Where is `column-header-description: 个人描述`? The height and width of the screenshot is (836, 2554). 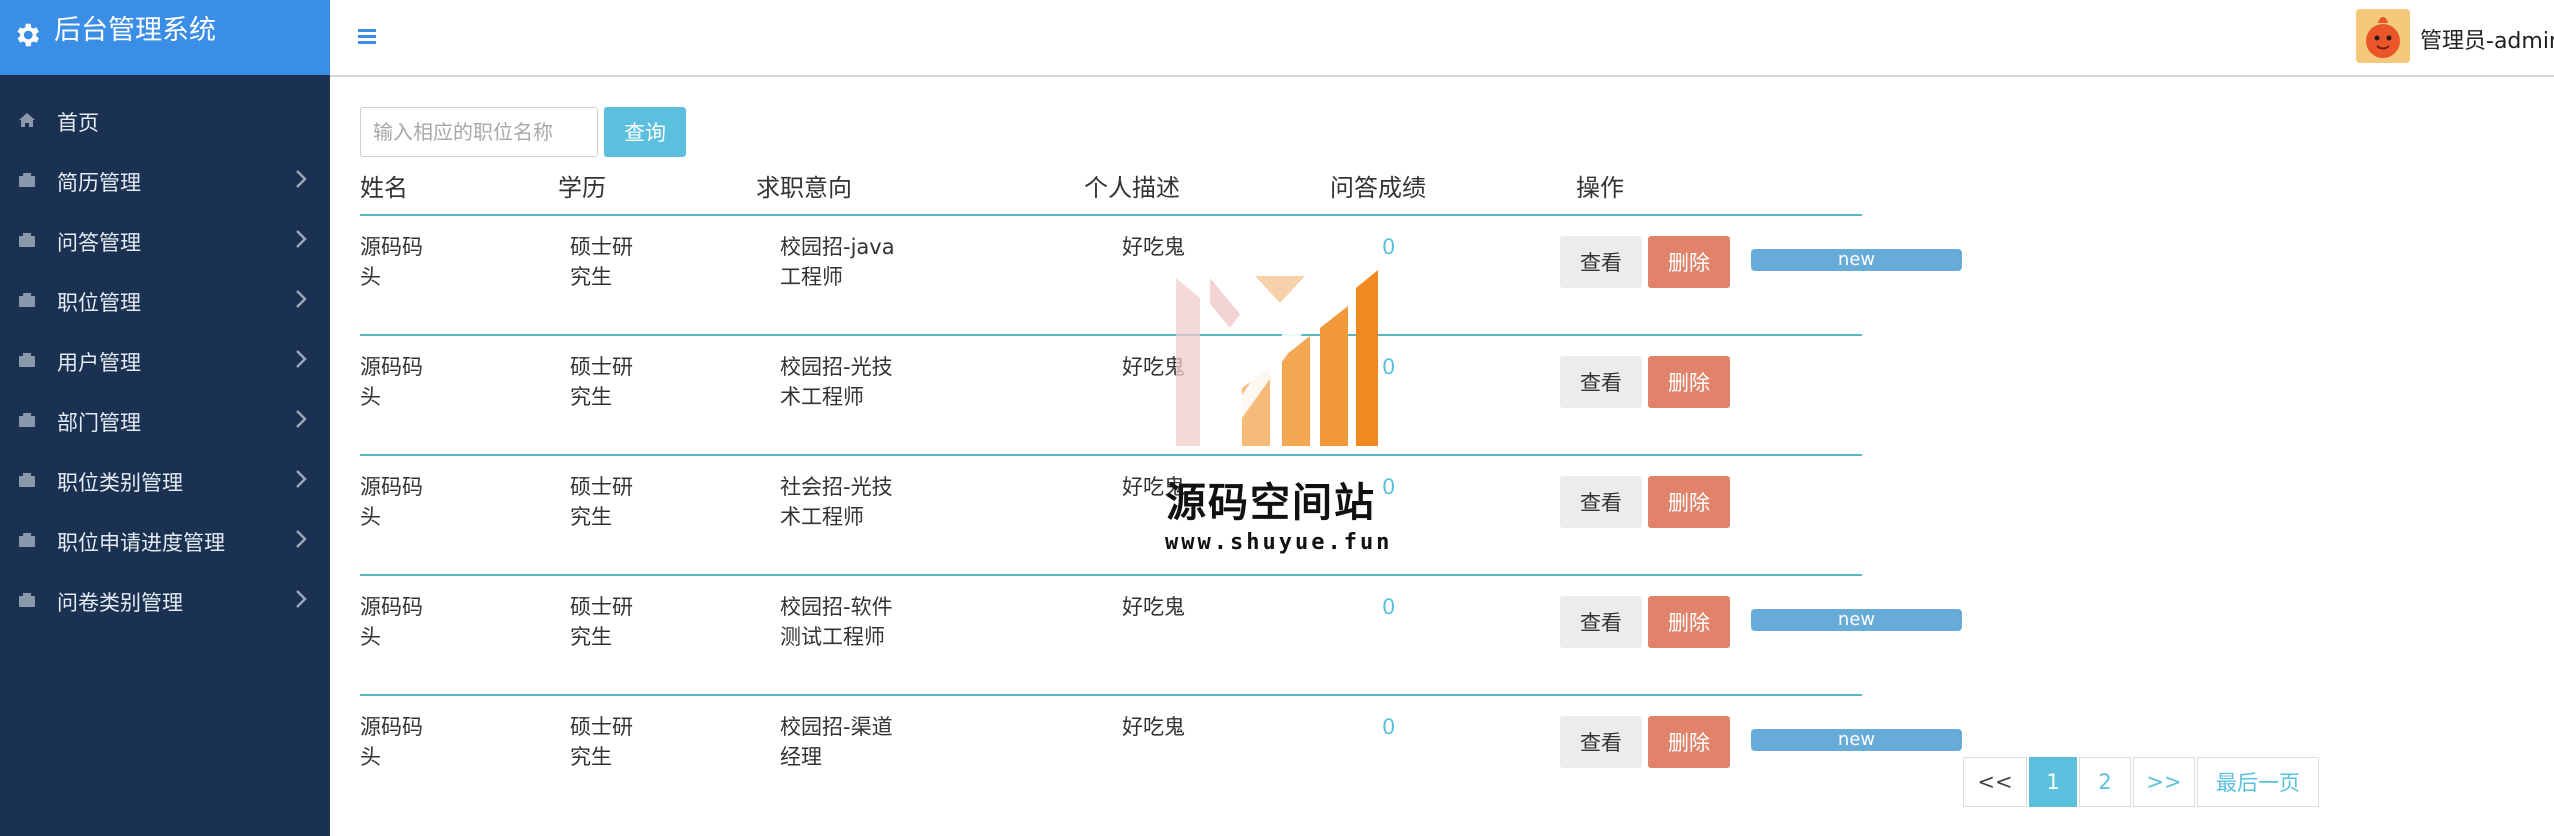
column-header-description: 个人描述 is located at coordinates (1132, 188).